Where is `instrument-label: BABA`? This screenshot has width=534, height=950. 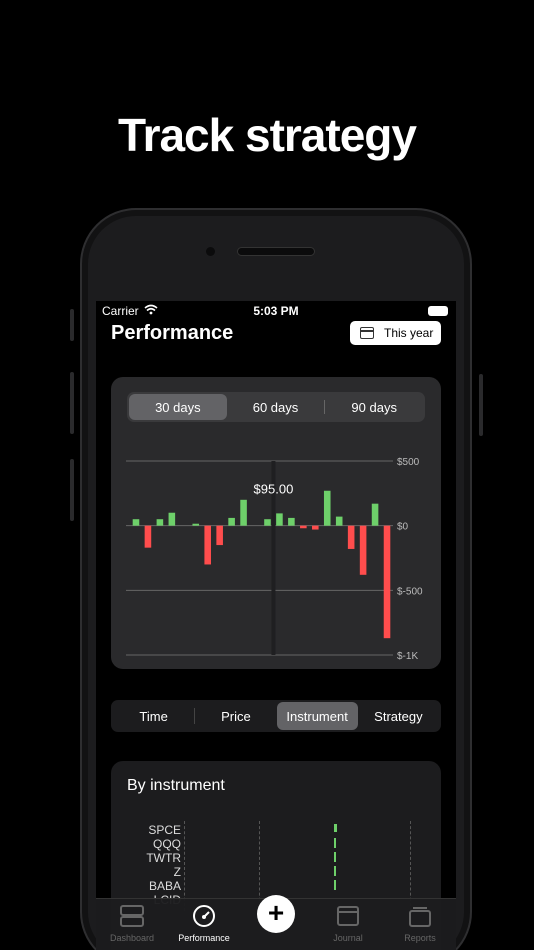
instrument-label: BABA is located at coordinates (164, 886).